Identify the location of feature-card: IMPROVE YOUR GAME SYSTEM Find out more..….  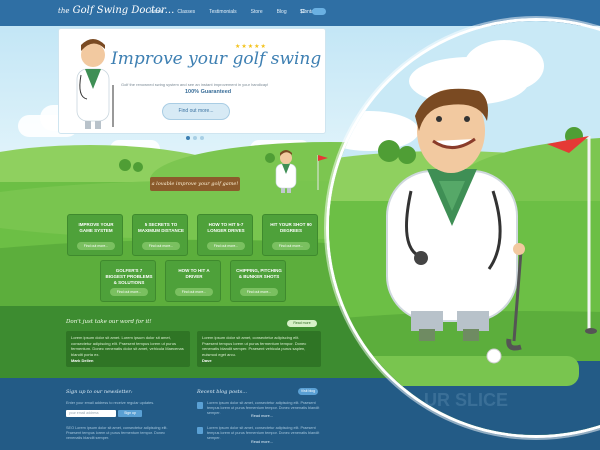
(95, 235).